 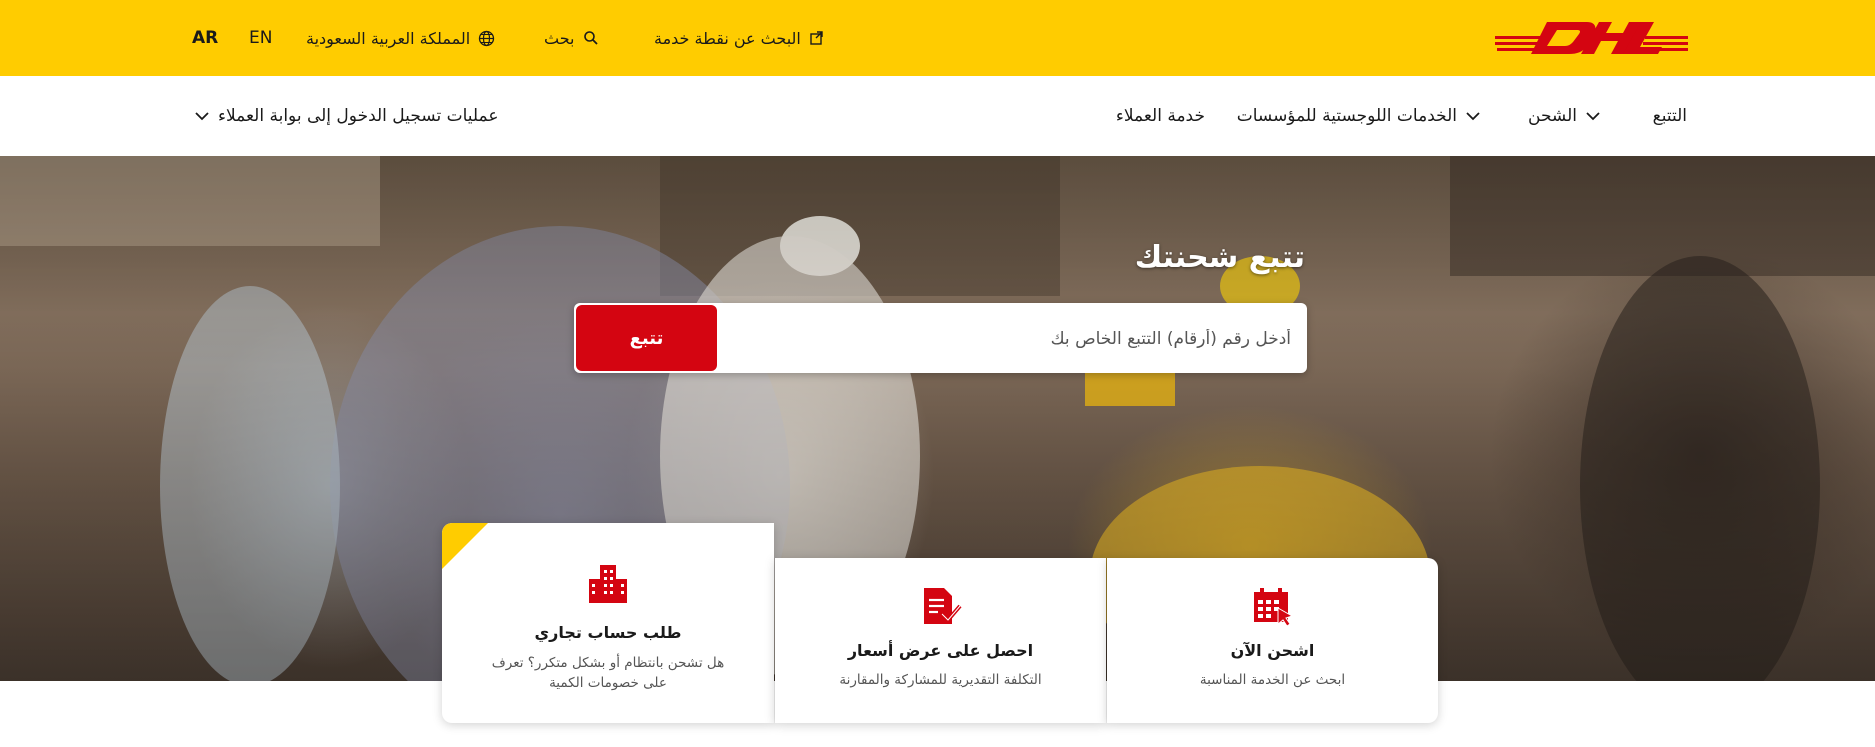 I want to click on hero-title: تتبع شحنتك, so click(x=1219, y=257).